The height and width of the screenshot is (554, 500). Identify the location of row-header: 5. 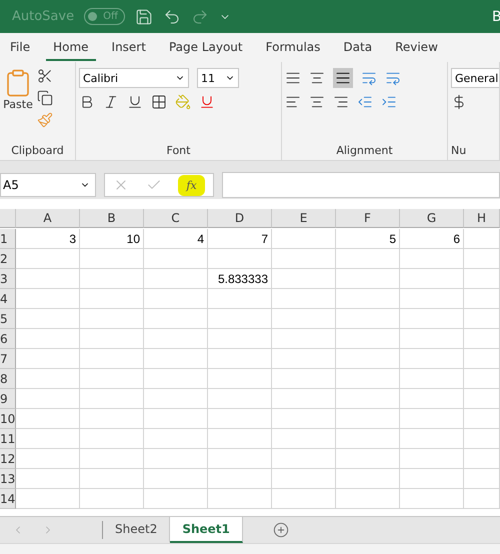
(8, 319).